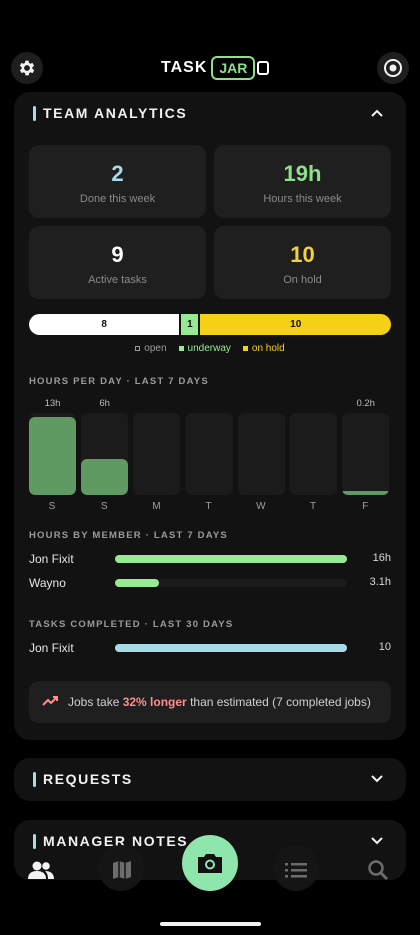 The image size is (420, 935). What do you see at coordinates (210, 924) in the screenshot?
I see `home-indicator` at bounding box center [210, 924].